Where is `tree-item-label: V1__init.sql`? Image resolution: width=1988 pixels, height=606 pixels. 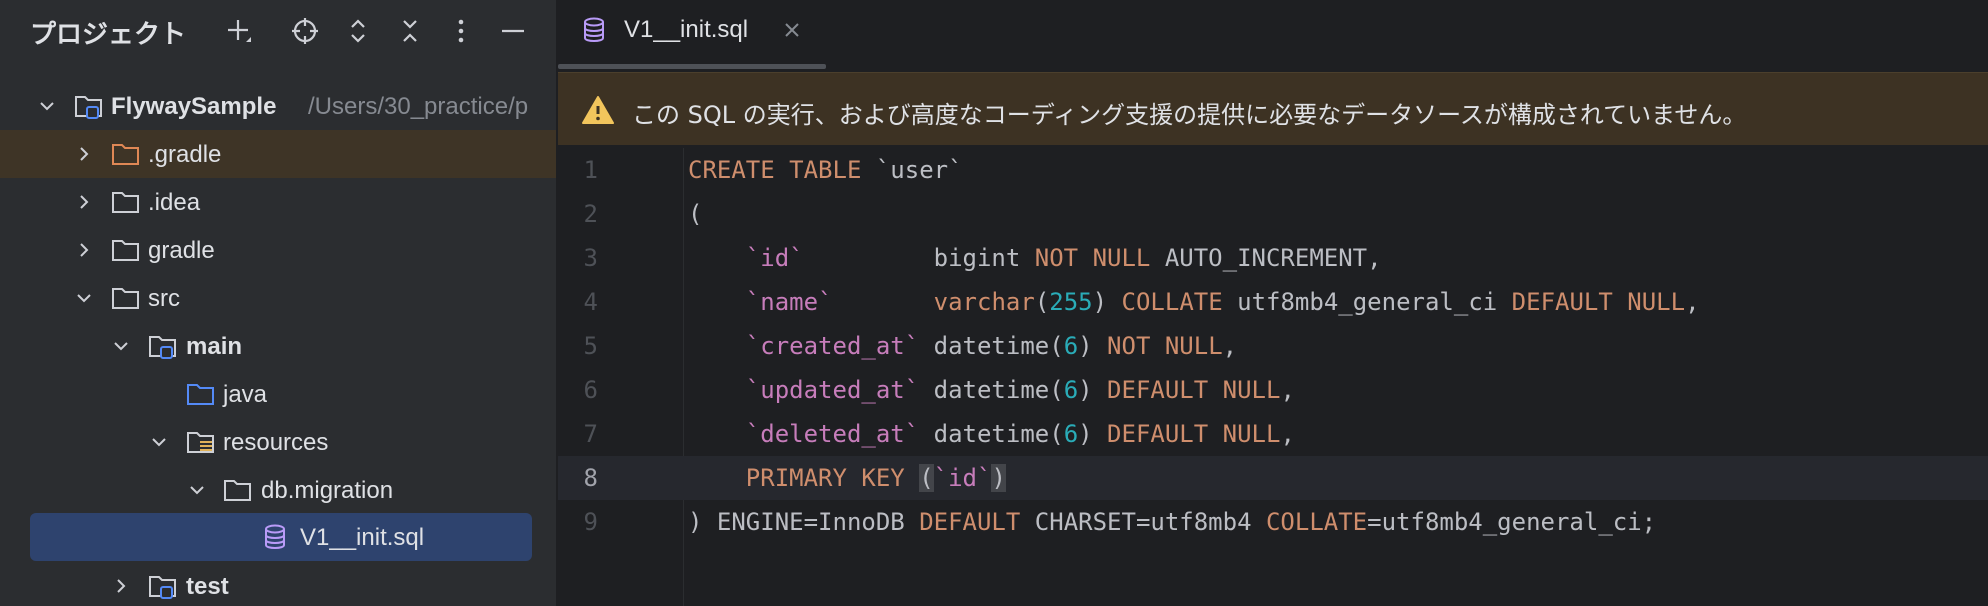
tree-item-label: V1__init.sql is located at coordinates (362, 537).